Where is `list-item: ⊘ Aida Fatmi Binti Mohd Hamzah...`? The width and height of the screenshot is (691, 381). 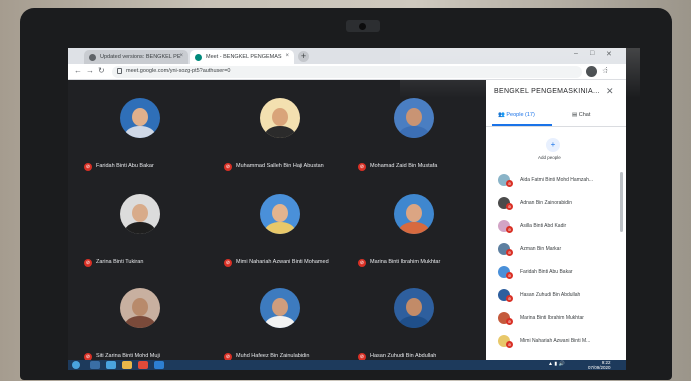
list-item: ⊘ Aida Fatmi Binti Mohd Hamzah... is located at coordinates (556, 181).